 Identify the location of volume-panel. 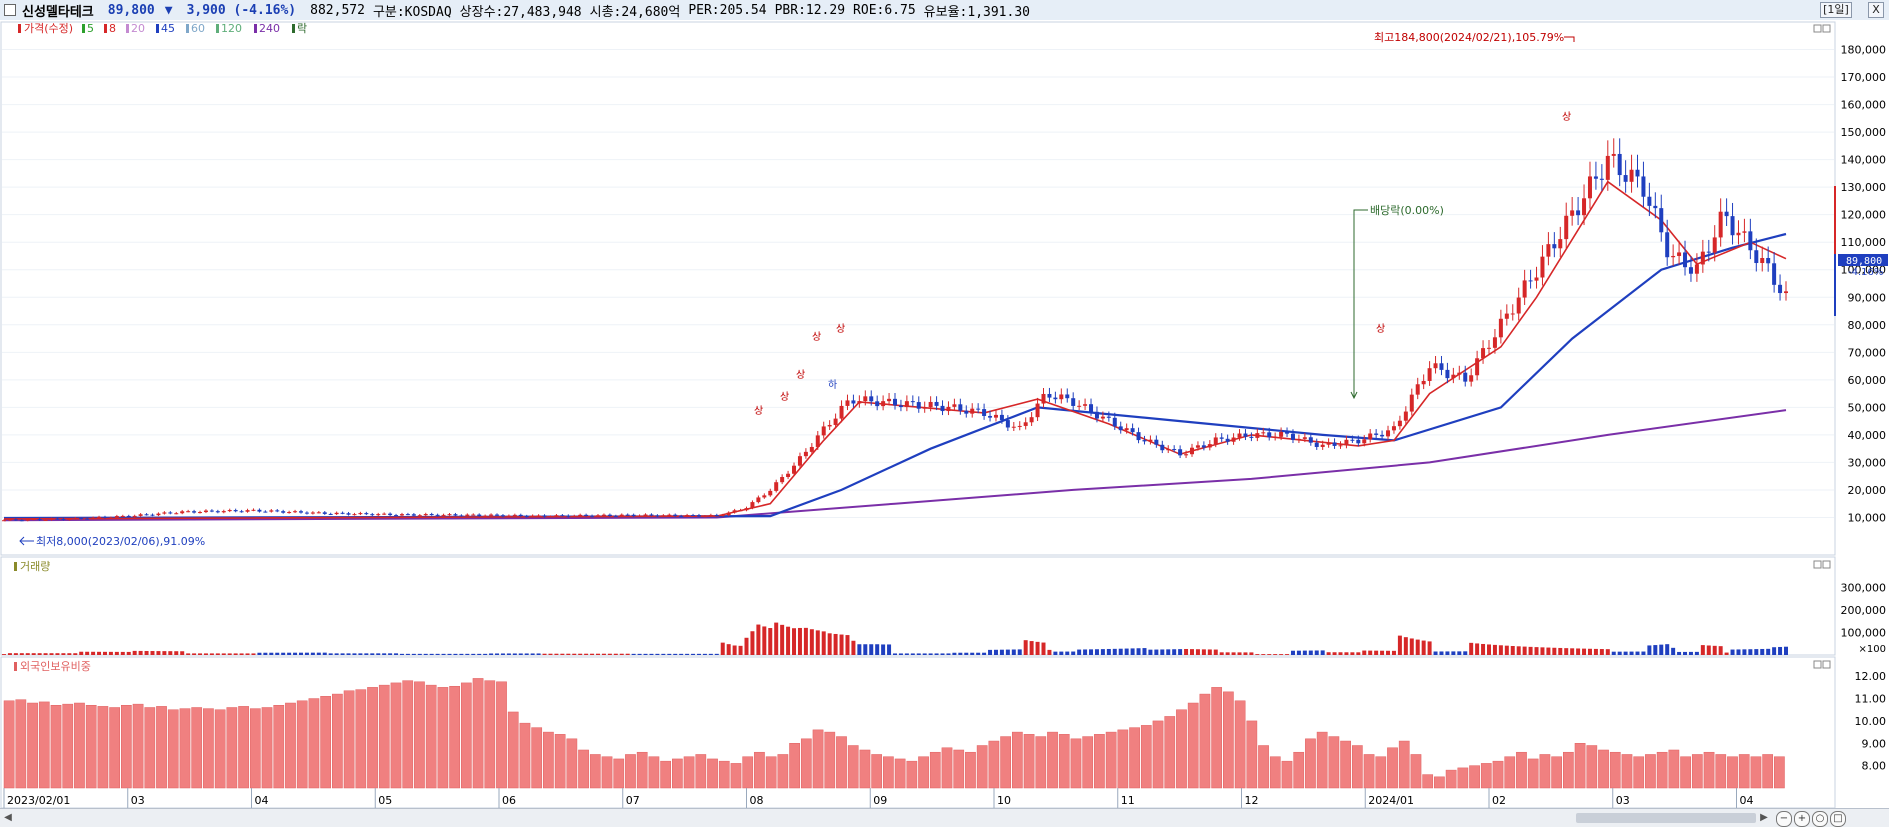
(918, 606).